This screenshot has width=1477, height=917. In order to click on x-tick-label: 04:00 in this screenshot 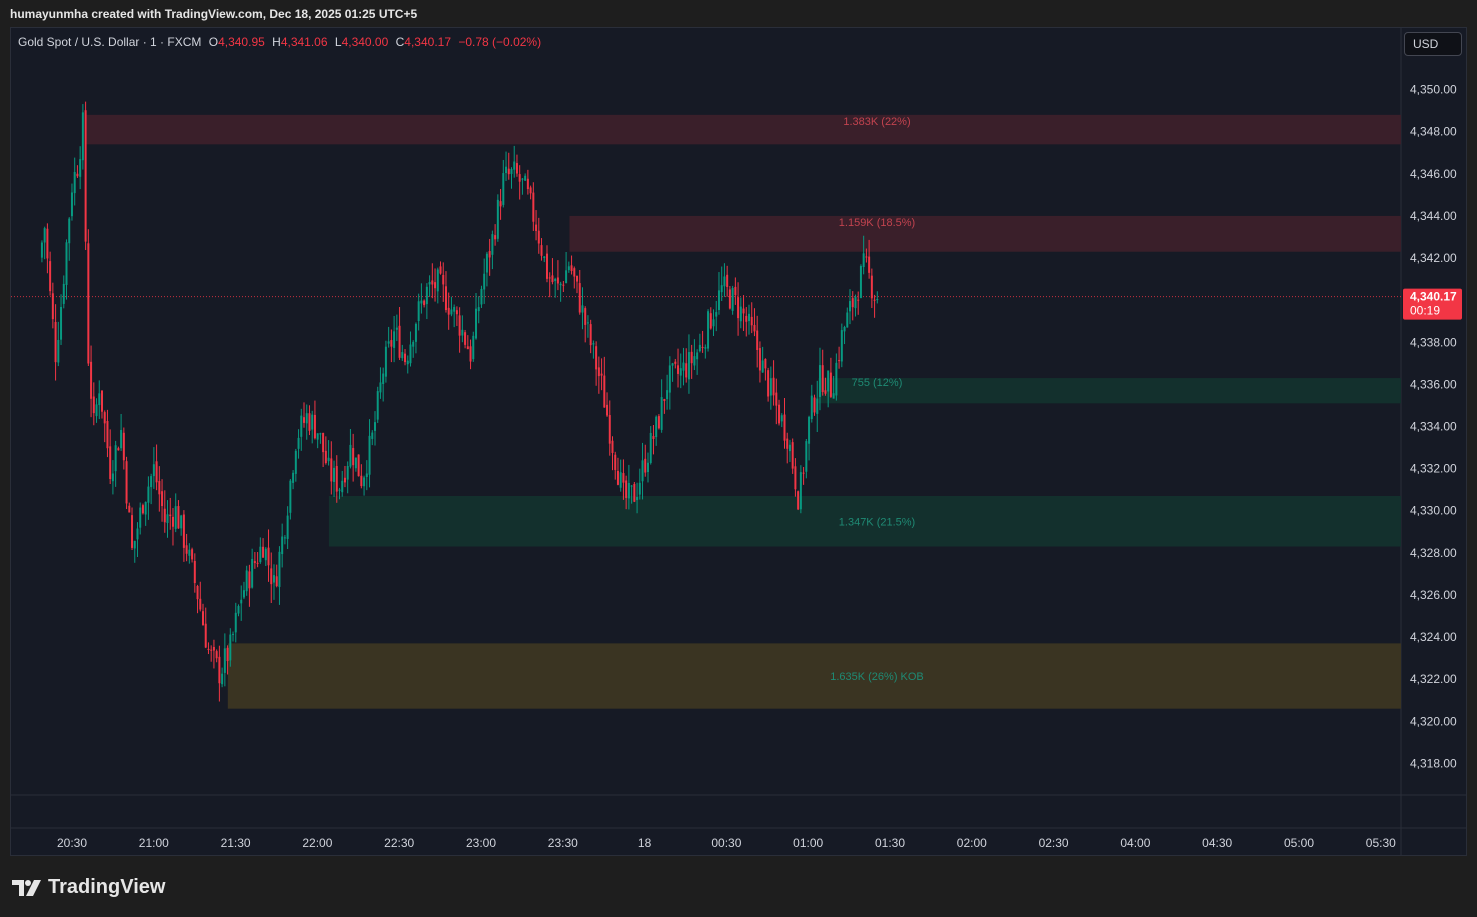, I will do `click(1135, 843)`.